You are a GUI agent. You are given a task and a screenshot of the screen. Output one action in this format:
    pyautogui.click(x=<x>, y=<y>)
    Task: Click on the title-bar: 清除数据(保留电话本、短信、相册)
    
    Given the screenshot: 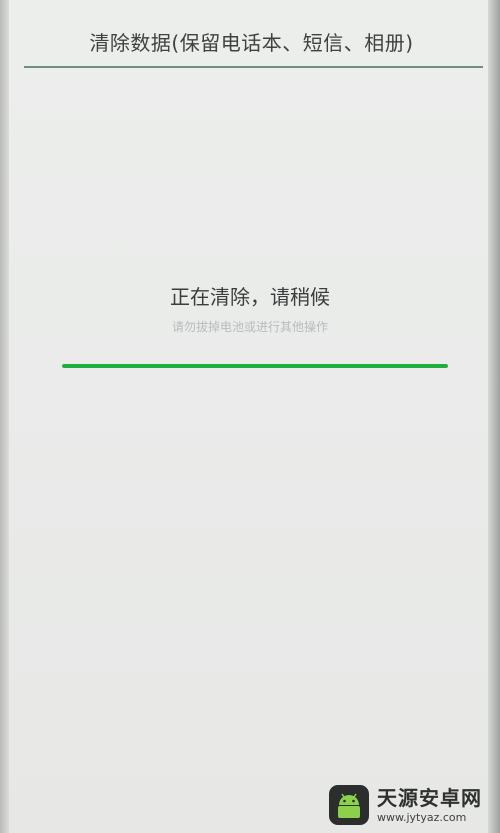 What is the action you would take?
    pyautogui.click(x=251, y=34)
    